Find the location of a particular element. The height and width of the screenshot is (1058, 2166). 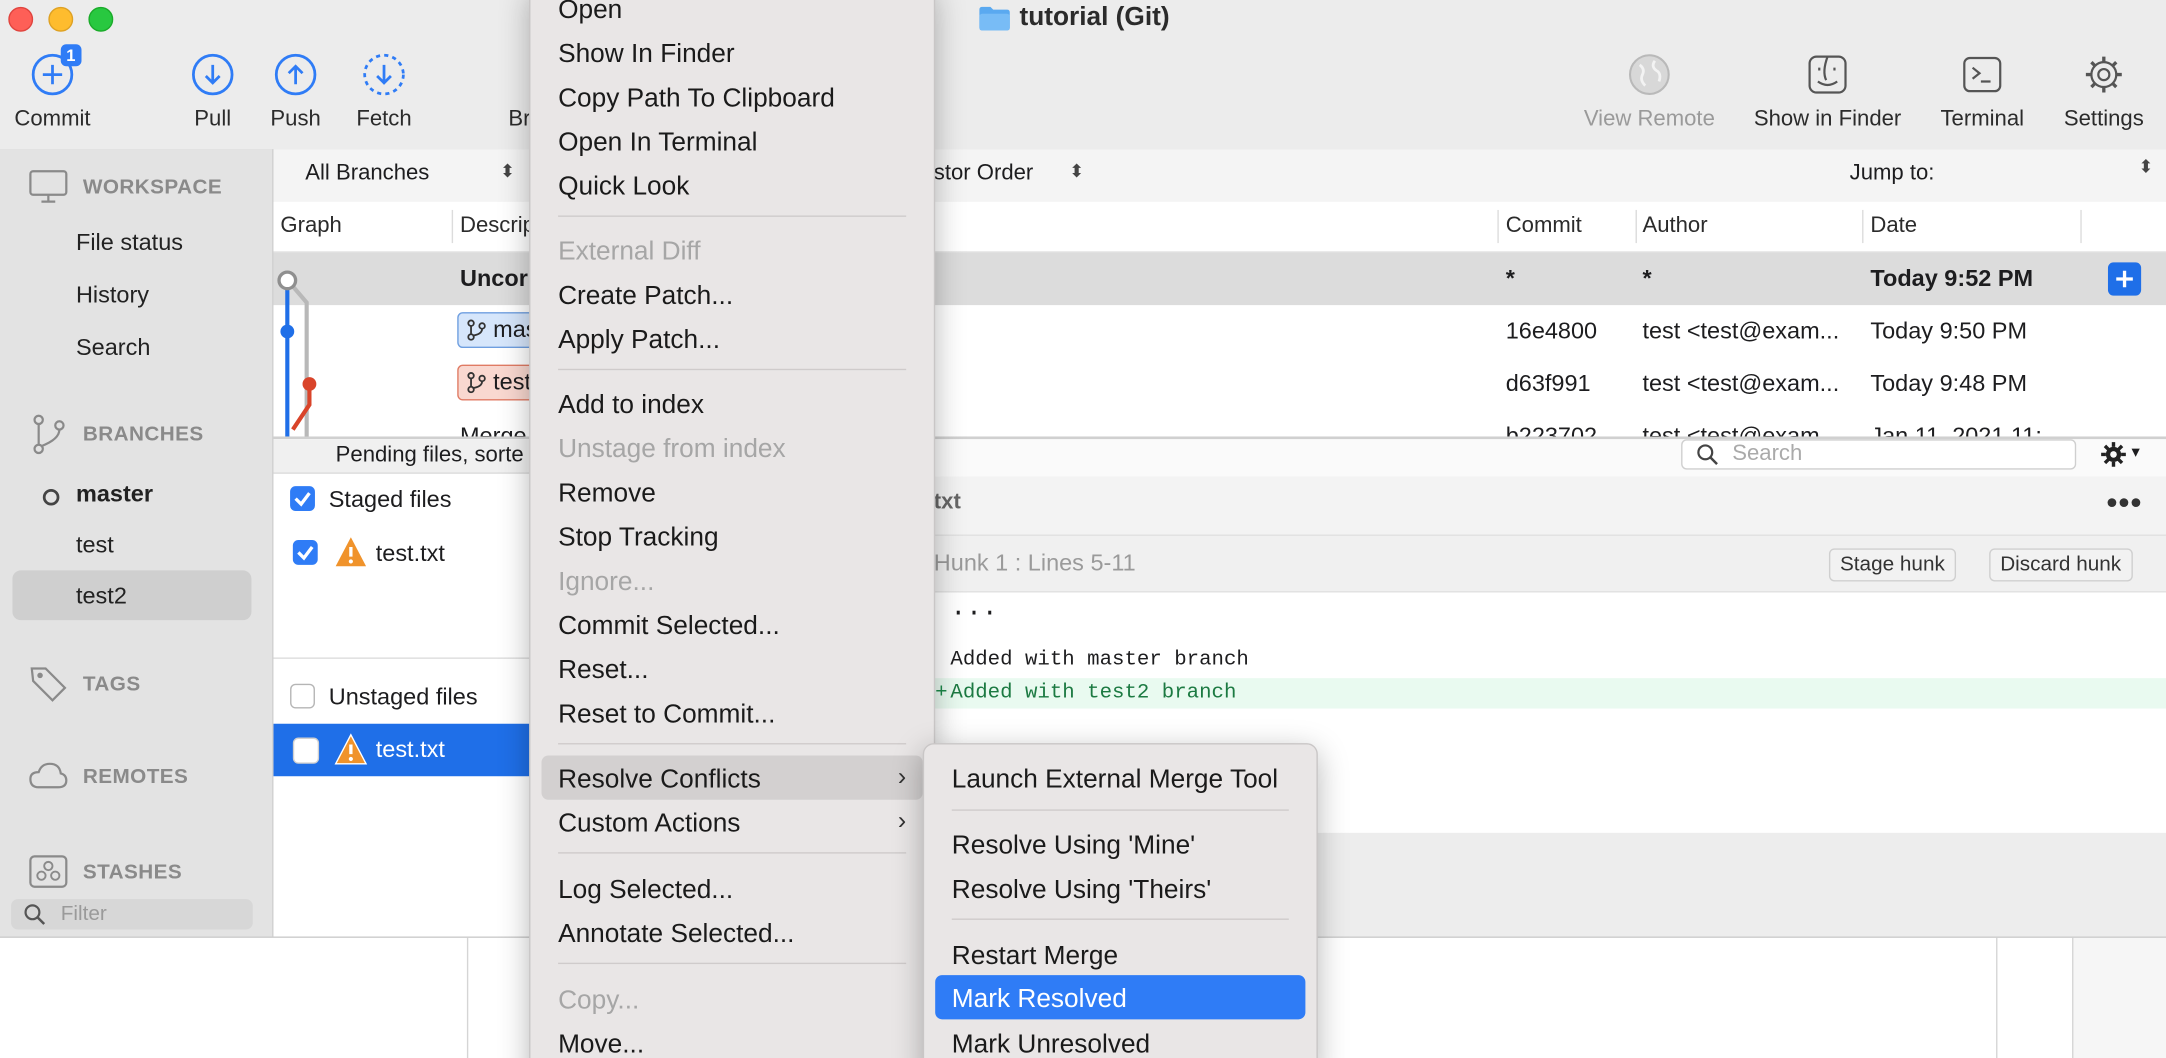

submenu-item-resolve-theirs: Resolve Using 'Theirs' is located at coordinates (1081, 891).